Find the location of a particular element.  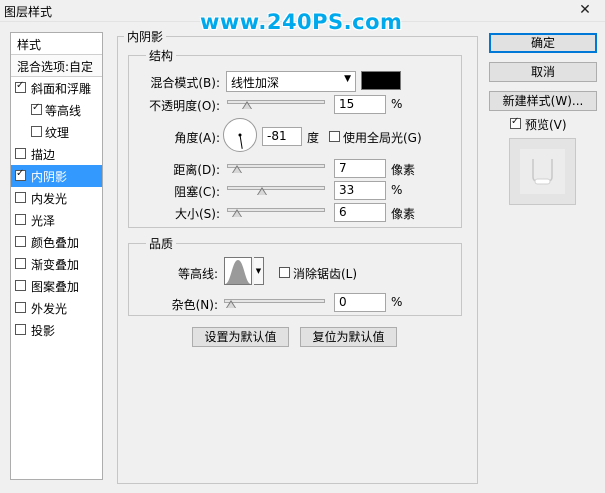

chevron-down-icon: ▼ is located at coordinates (347, 79).